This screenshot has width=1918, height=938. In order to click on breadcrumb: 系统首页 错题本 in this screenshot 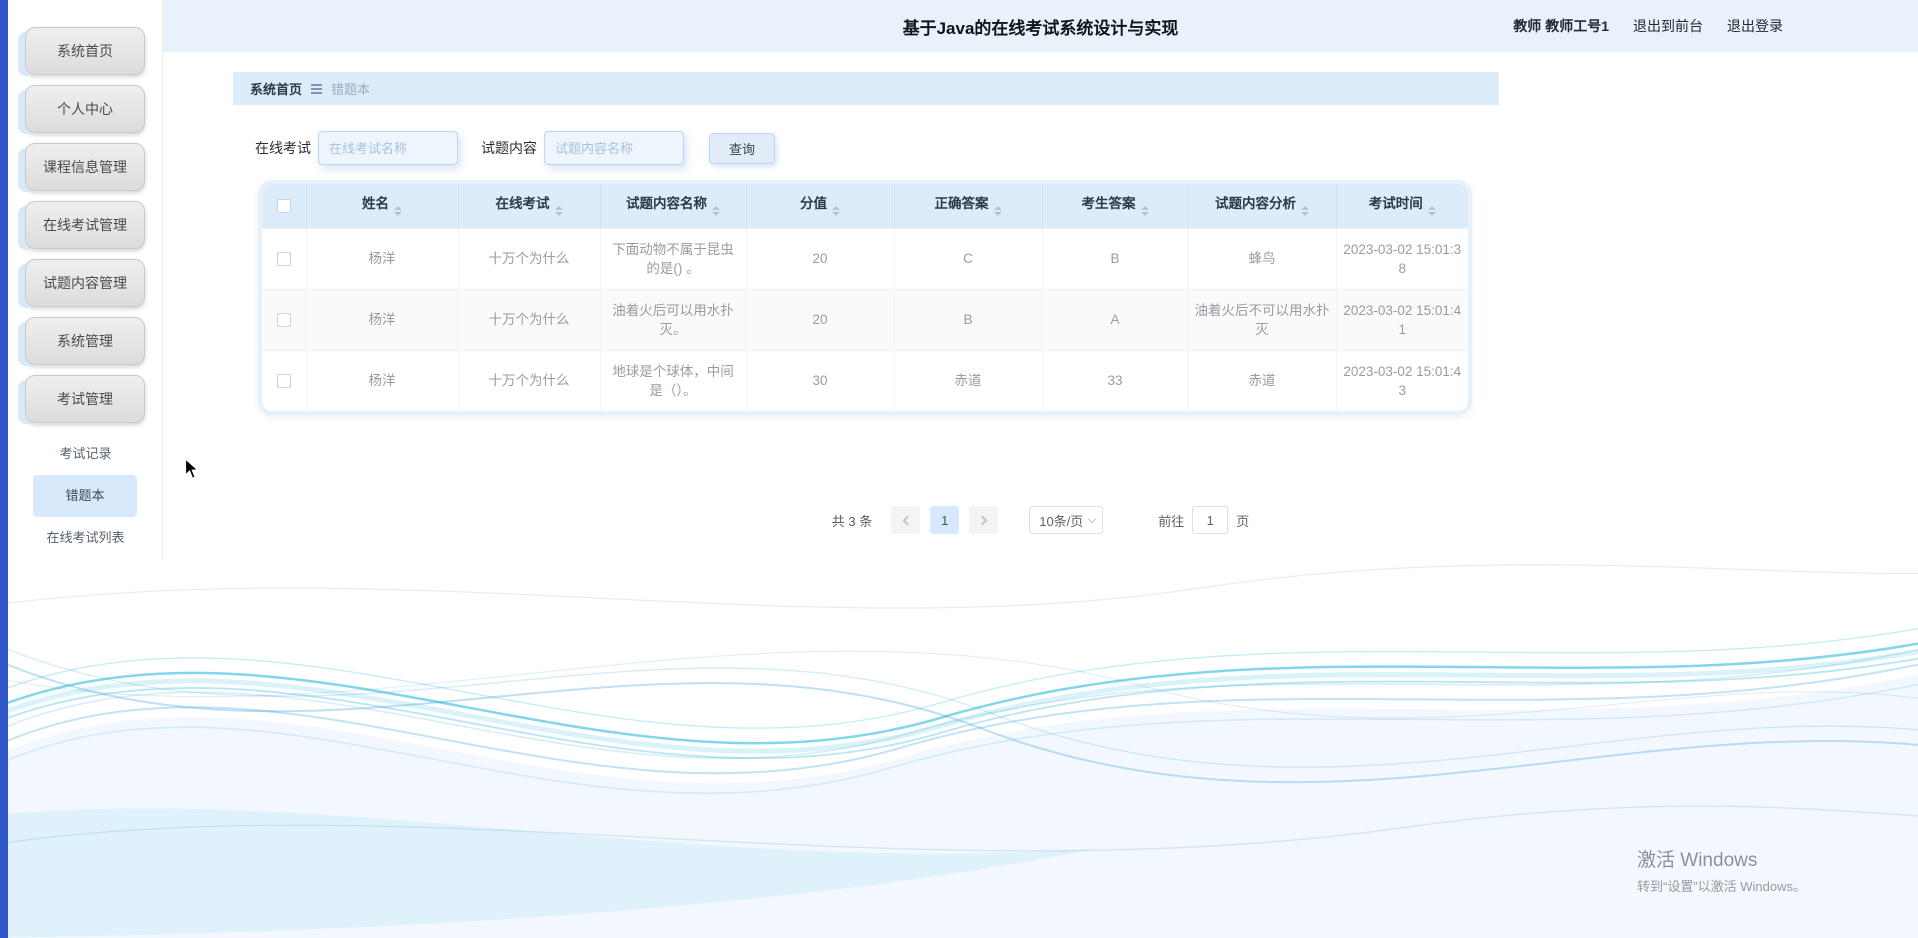, I will do `click(866, 88)`.